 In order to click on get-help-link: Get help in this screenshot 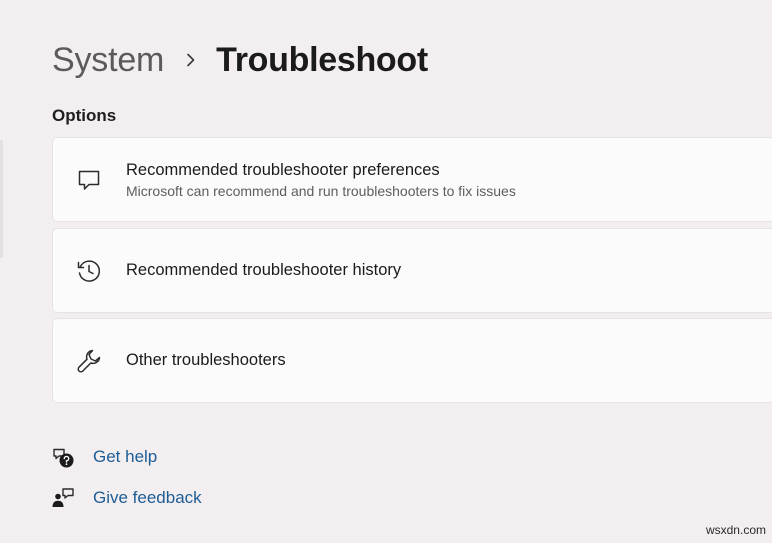, I will do `click(103, 457)`.